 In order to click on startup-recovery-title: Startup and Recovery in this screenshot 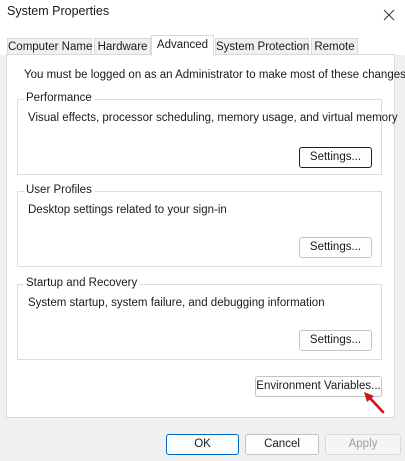, I will do `click(82, 283)`.